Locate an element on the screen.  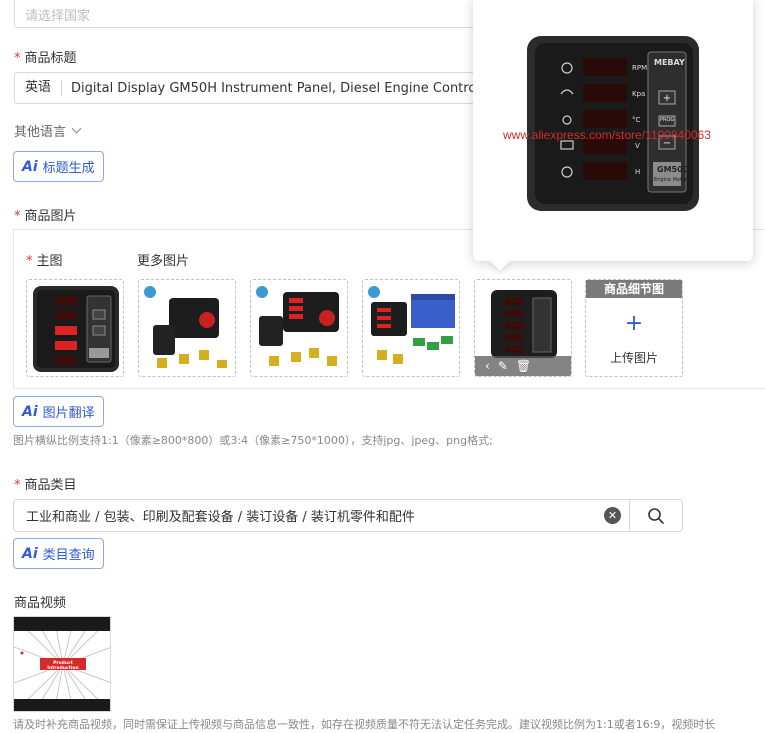
move-left-icon: ‹ is located at coordinates (487, 366).